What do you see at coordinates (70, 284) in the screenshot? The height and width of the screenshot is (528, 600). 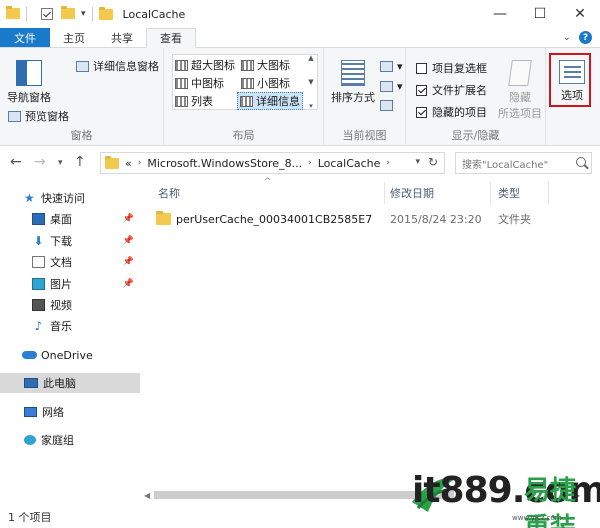 I see `nav-pictures: 图片 📌` at bounding box center [70, 284].